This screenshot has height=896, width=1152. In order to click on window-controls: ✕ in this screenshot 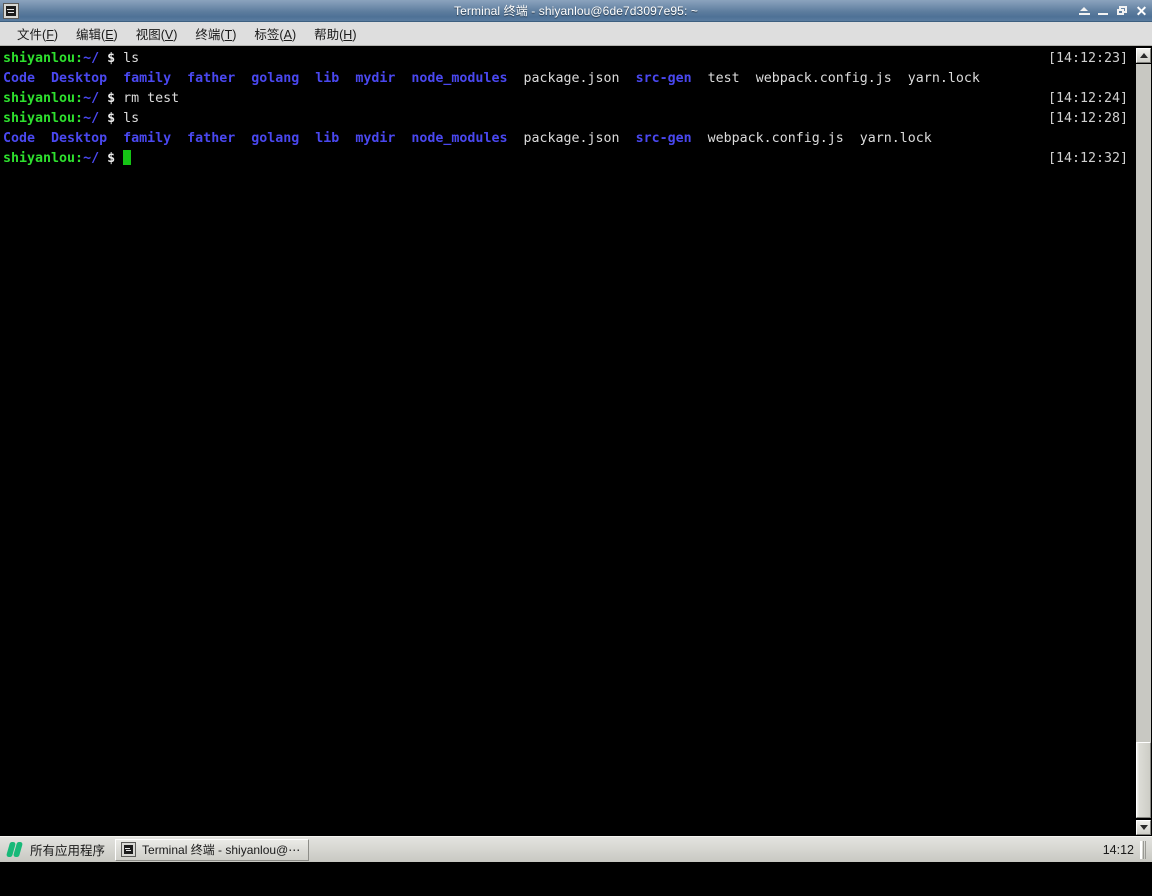, I will do `click(1113, 11)`.